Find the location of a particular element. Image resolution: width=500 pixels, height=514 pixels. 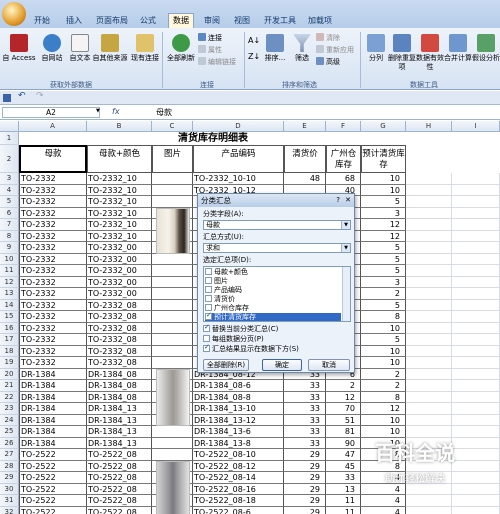

row-header: 22 is located at coordinates (9, 397).